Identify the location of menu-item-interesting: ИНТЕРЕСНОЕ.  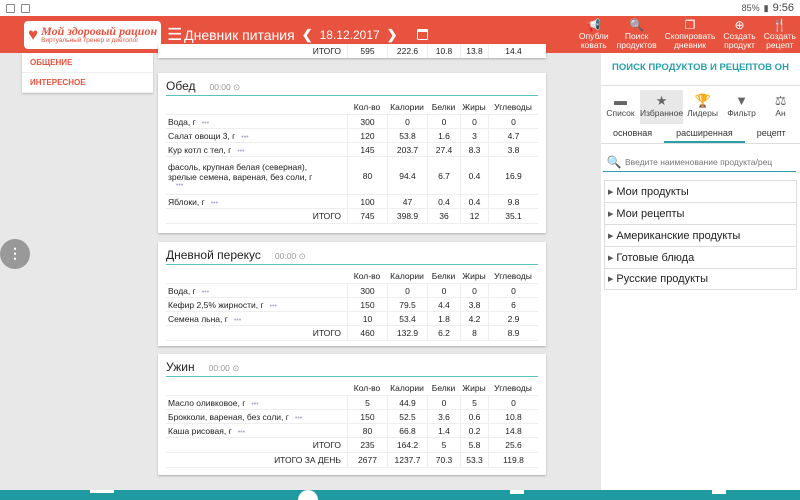
(87, 83).